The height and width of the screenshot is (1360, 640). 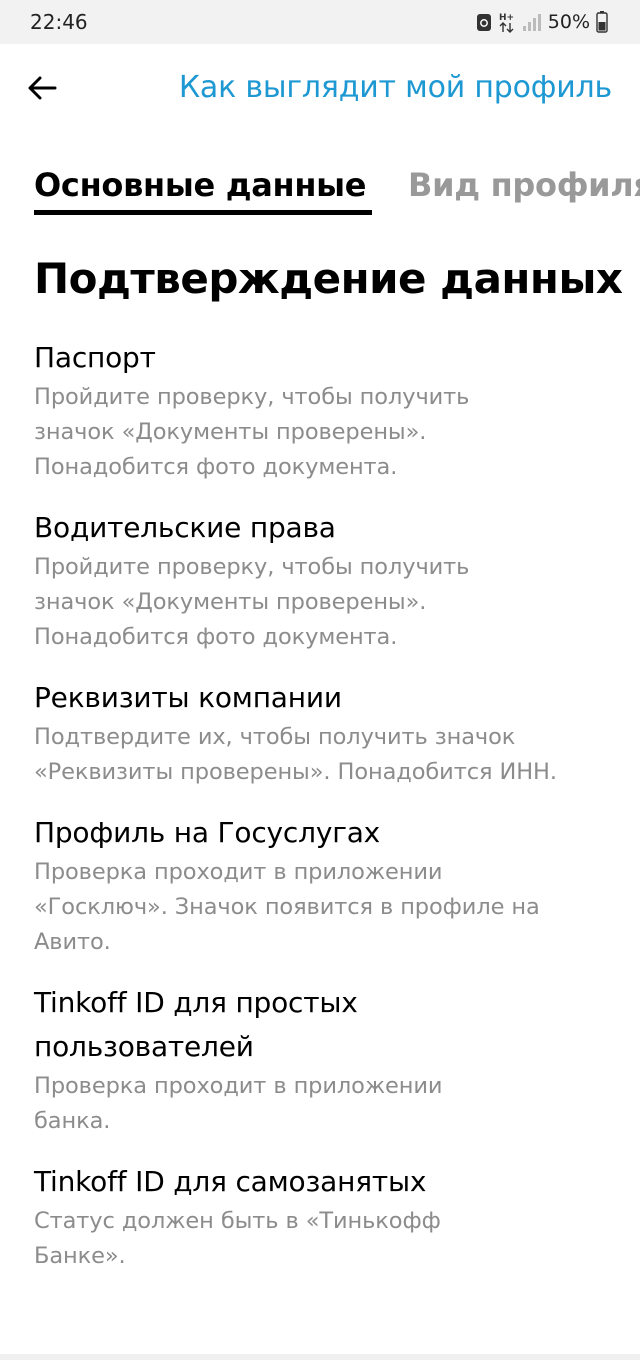 I want to click on tab-profile-view: Вид профиля, so click(x=524, y=185).